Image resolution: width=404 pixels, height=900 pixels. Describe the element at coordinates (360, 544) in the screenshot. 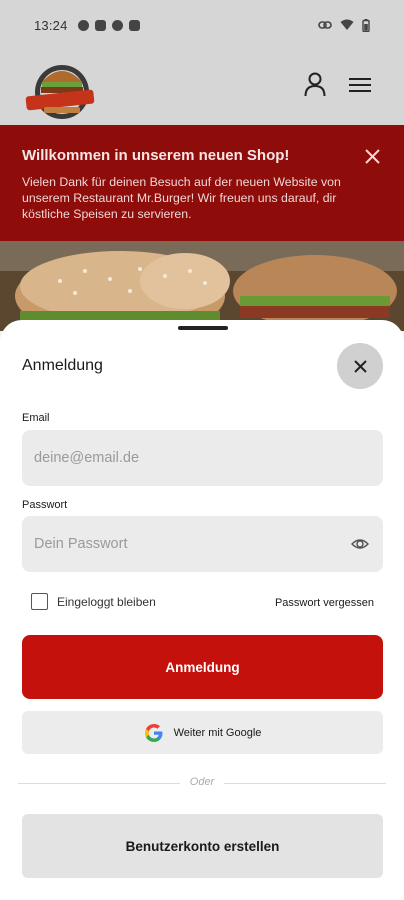

I see `eye-icon` at that location.